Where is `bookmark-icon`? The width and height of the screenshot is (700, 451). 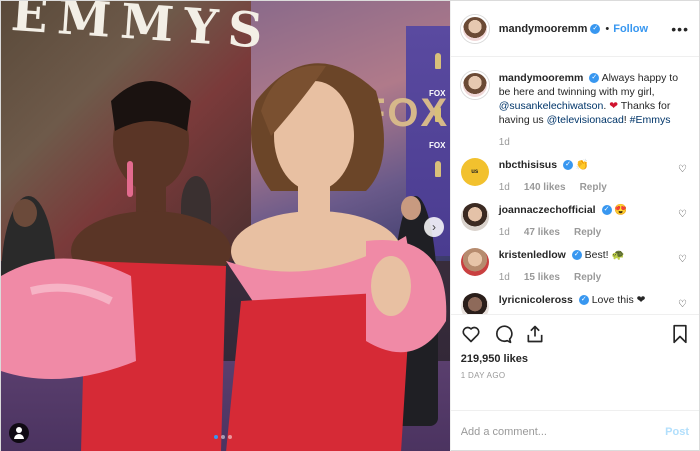 bookmark-icon is located at coordinates (680, 334).